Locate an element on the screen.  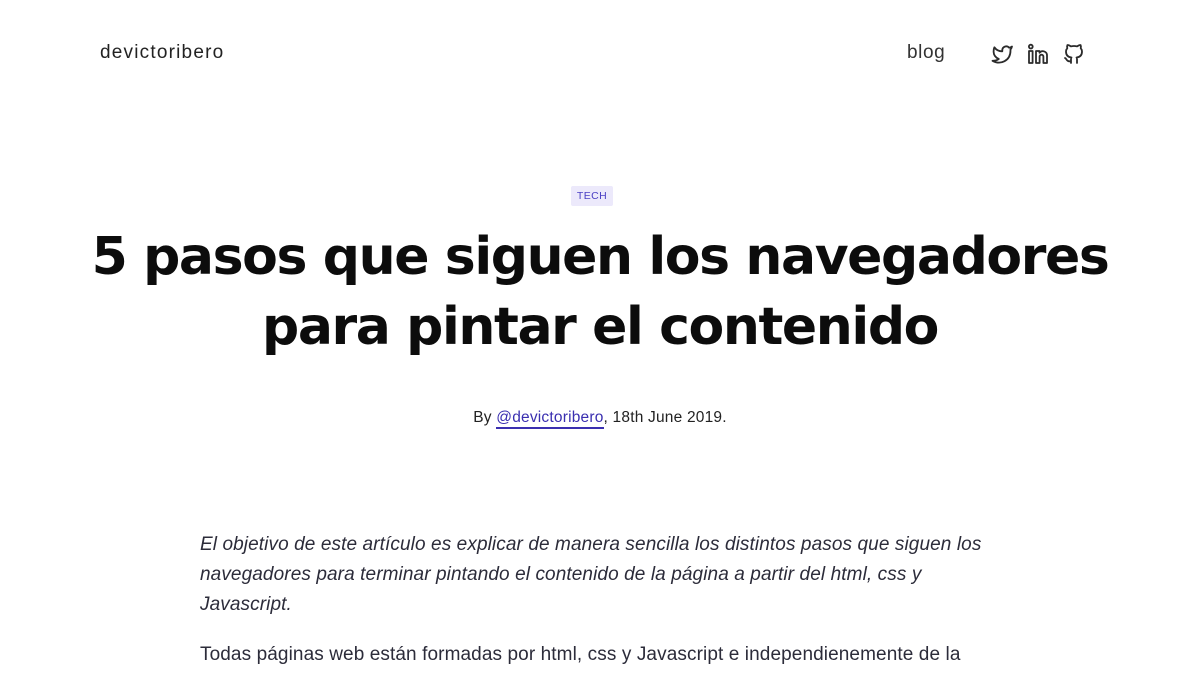
linkedin-icon is located at coordinates (1038, 54).